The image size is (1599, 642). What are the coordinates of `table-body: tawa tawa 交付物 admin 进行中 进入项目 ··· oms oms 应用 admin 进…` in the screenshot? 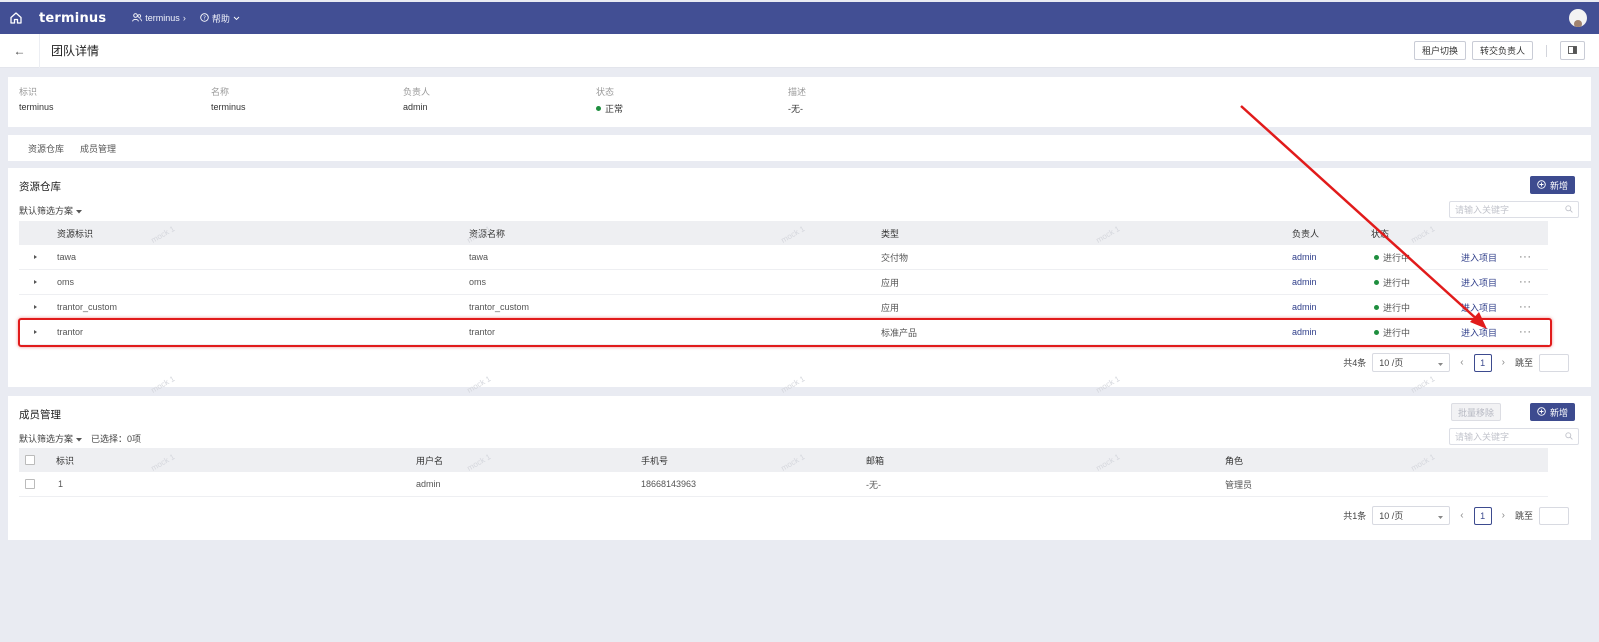 It's located at (783, 295).